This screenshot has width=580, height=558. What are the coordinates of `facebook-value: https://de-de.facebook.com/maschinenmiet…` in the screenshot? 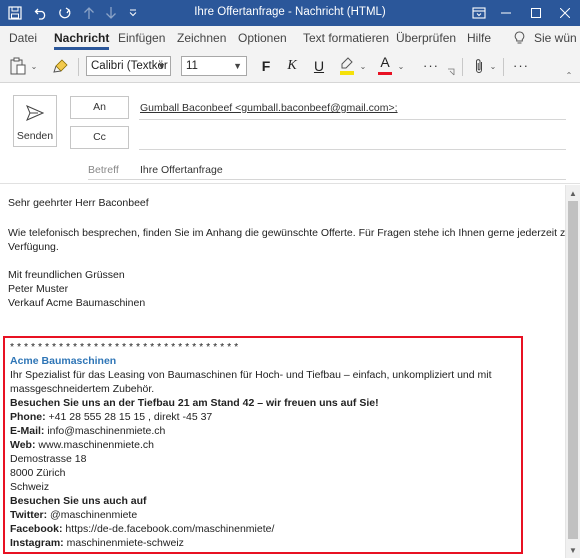 It's located at (168, 529).